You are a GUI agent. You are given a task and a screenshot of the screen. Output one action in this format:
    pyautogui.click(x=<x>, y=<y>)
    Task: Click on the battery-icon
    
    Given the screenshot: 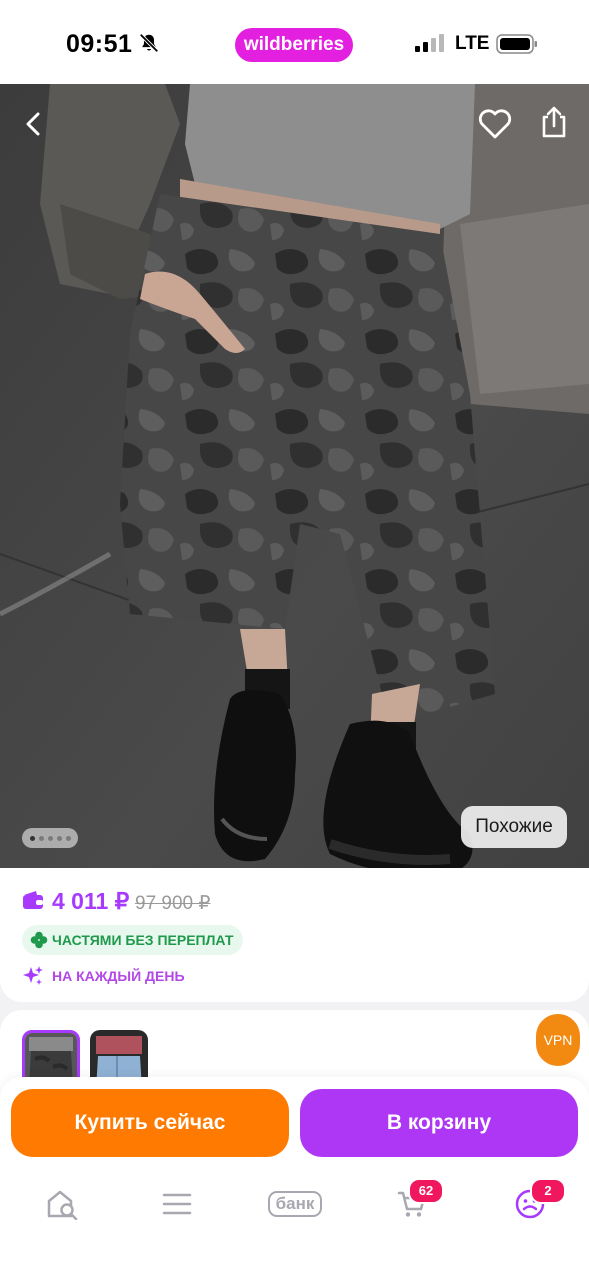 What is the action you would take?
    pyautogui.click(x=516, y=44)
    